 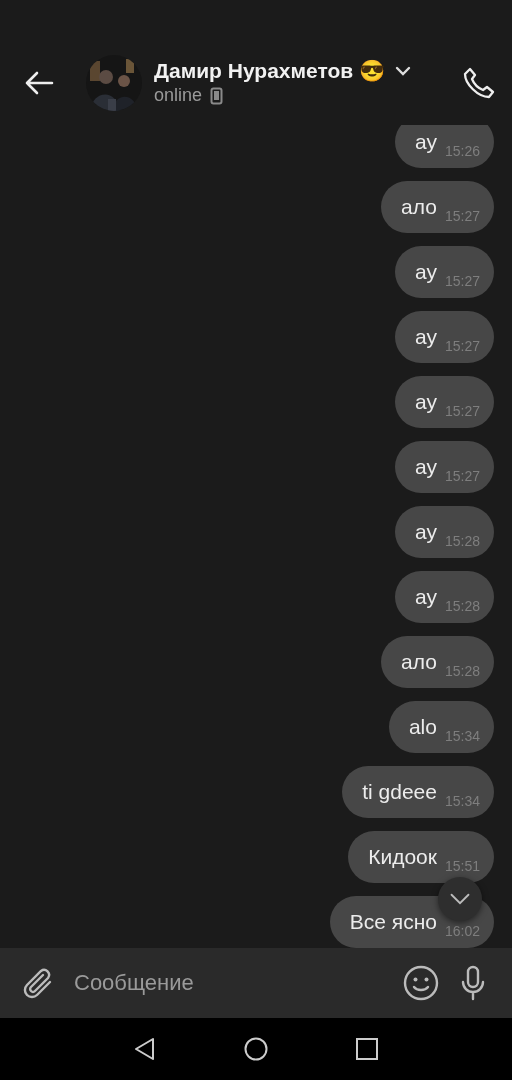 I want to click on contact-name: Дамир Нурахметов 😎, so click(x=270, y=71).